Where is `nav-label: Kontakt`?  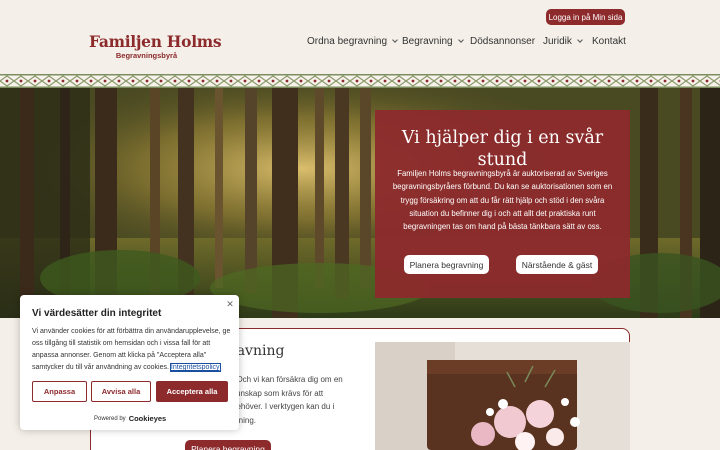
nav-label: Kontakt is located at coordinates (609, 41).